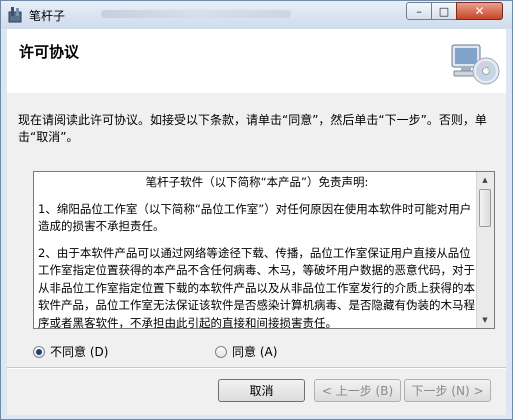 Image resolution: width=513 pixels, height=420 pixels. What do you see at coordinates (257, 182) in the screenshot?
I see `license-heading: 笔杆子软件（以下简称“本产品”）免责声明:` at bounding box center [257, 182].